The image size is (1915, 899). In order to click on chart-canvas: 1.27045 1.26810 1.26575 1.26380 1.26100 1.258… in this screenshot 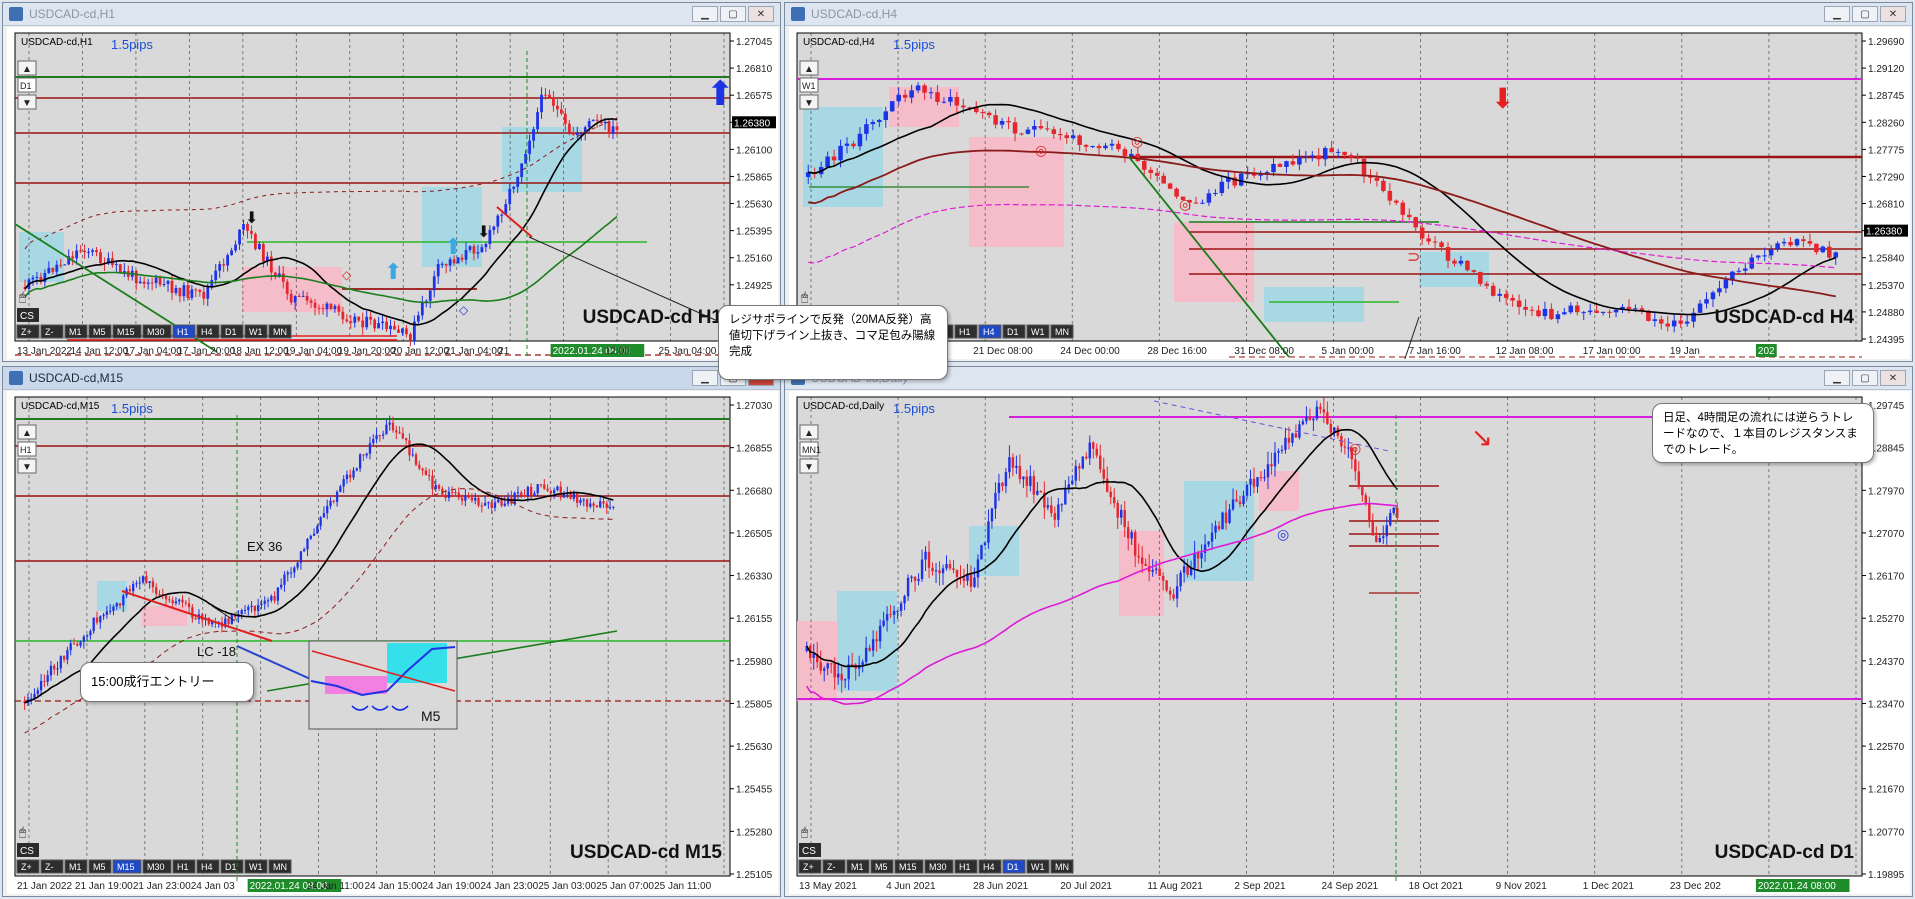, I will do `click(392, 193)`.